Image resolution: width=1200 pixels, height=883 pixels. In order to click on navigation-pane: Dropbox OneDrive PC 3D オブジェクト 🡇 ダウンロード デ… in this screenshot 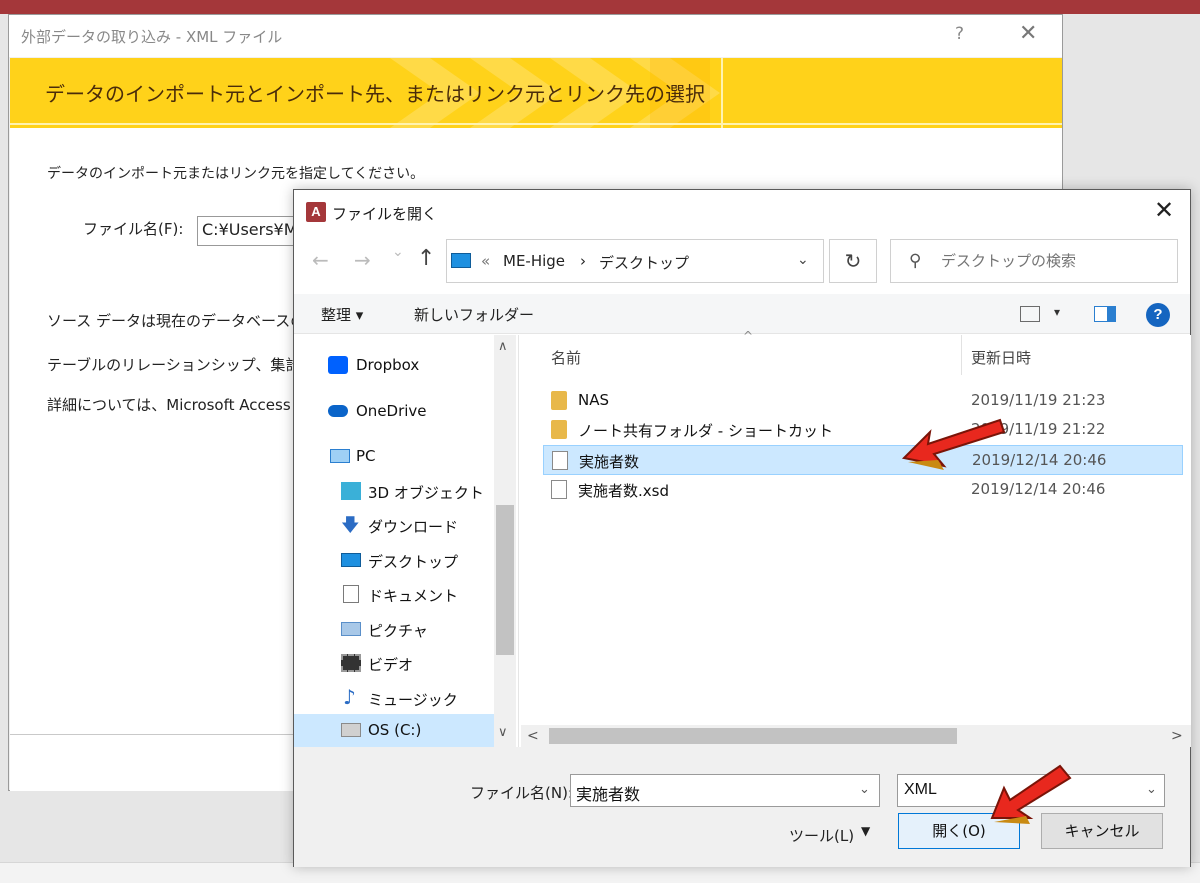, I will do `click(406, 541)`.